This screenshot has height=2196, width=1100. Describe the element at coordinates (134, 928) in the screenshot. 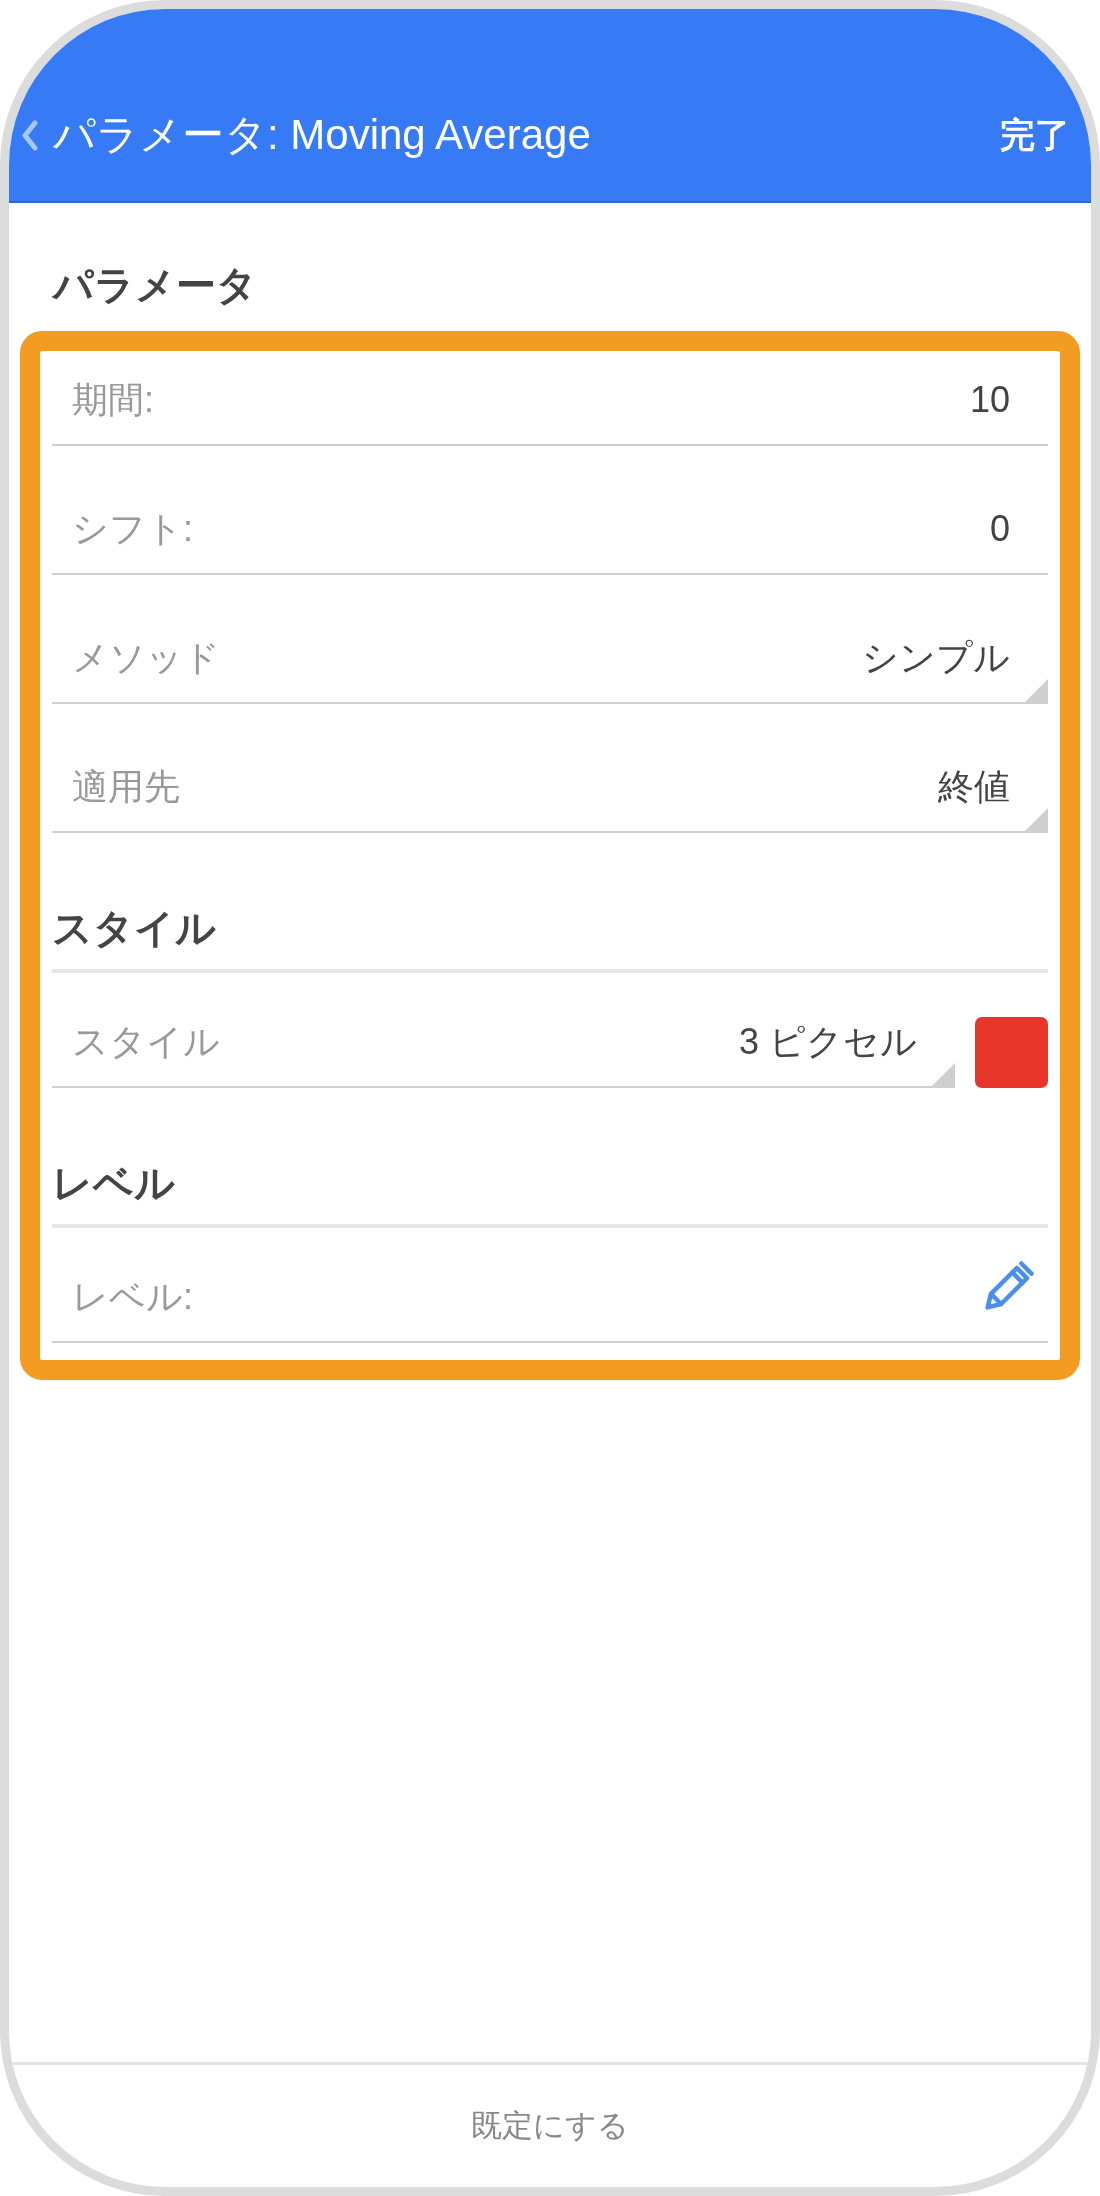

I see `section-heading: スタイル` at that location.